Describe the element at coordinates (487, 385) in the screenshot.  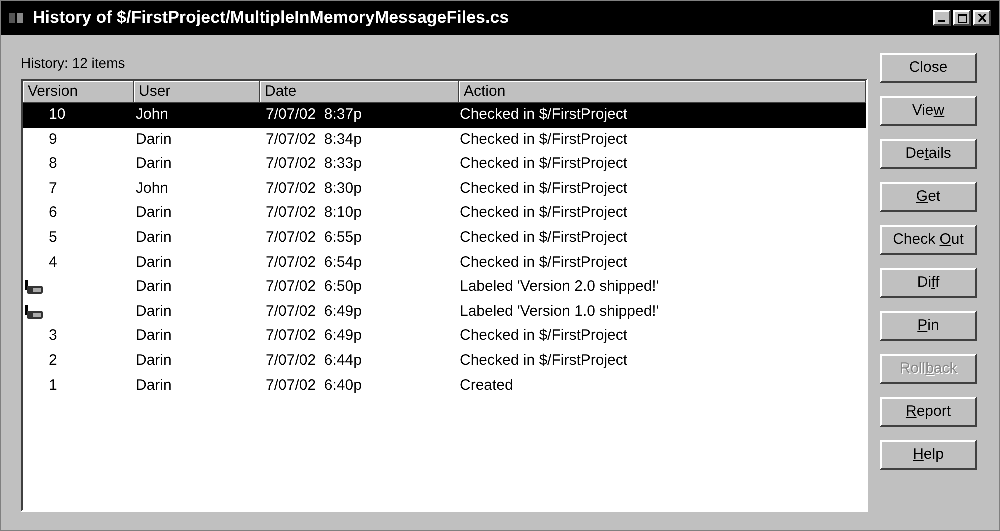
I see `action-cell: Created` at that location.